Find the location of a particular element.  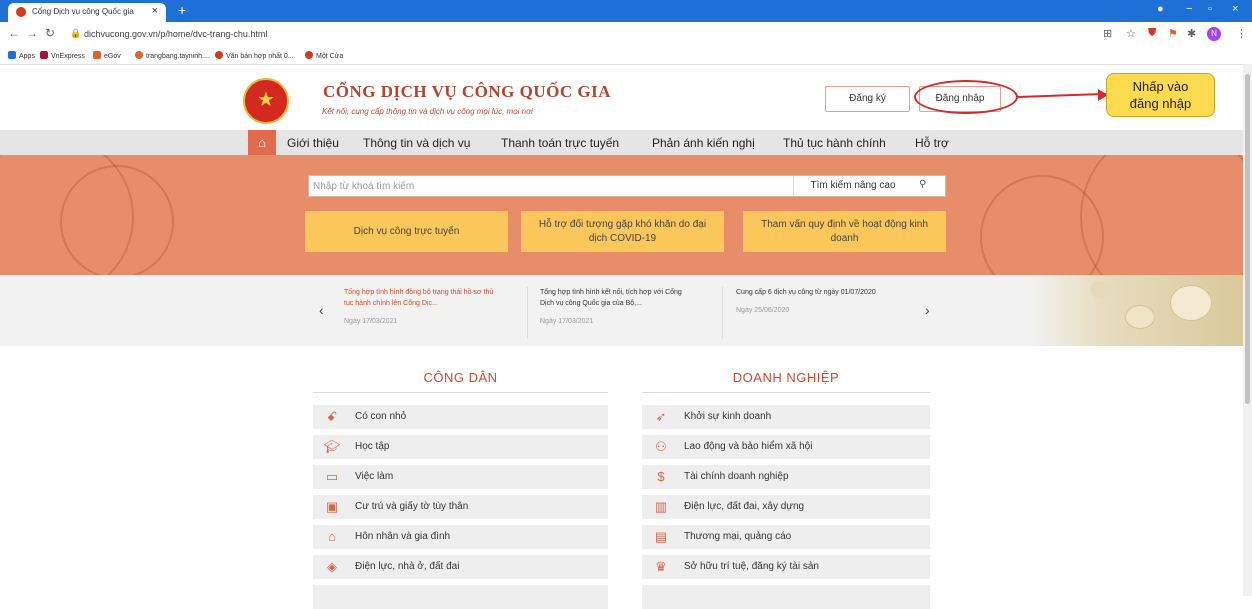

forward-icon: → is located at coordinates (32, 33).